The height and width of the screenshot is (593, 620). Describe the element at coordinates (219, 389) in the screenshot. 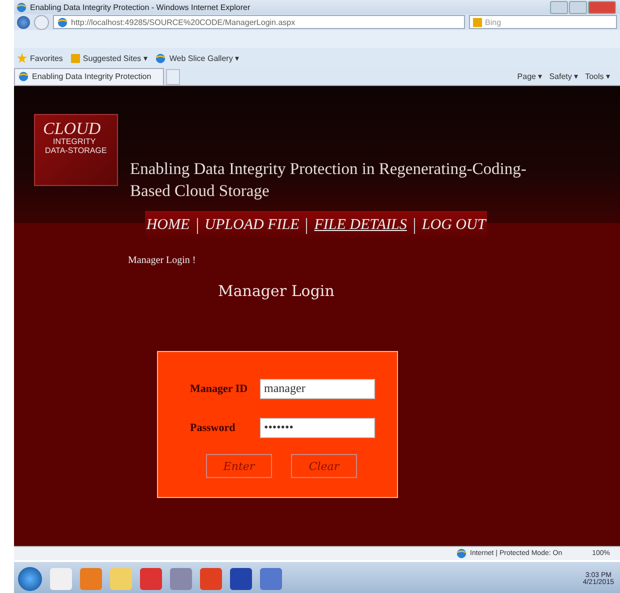

I see `field-label: Manager ID` at that location.